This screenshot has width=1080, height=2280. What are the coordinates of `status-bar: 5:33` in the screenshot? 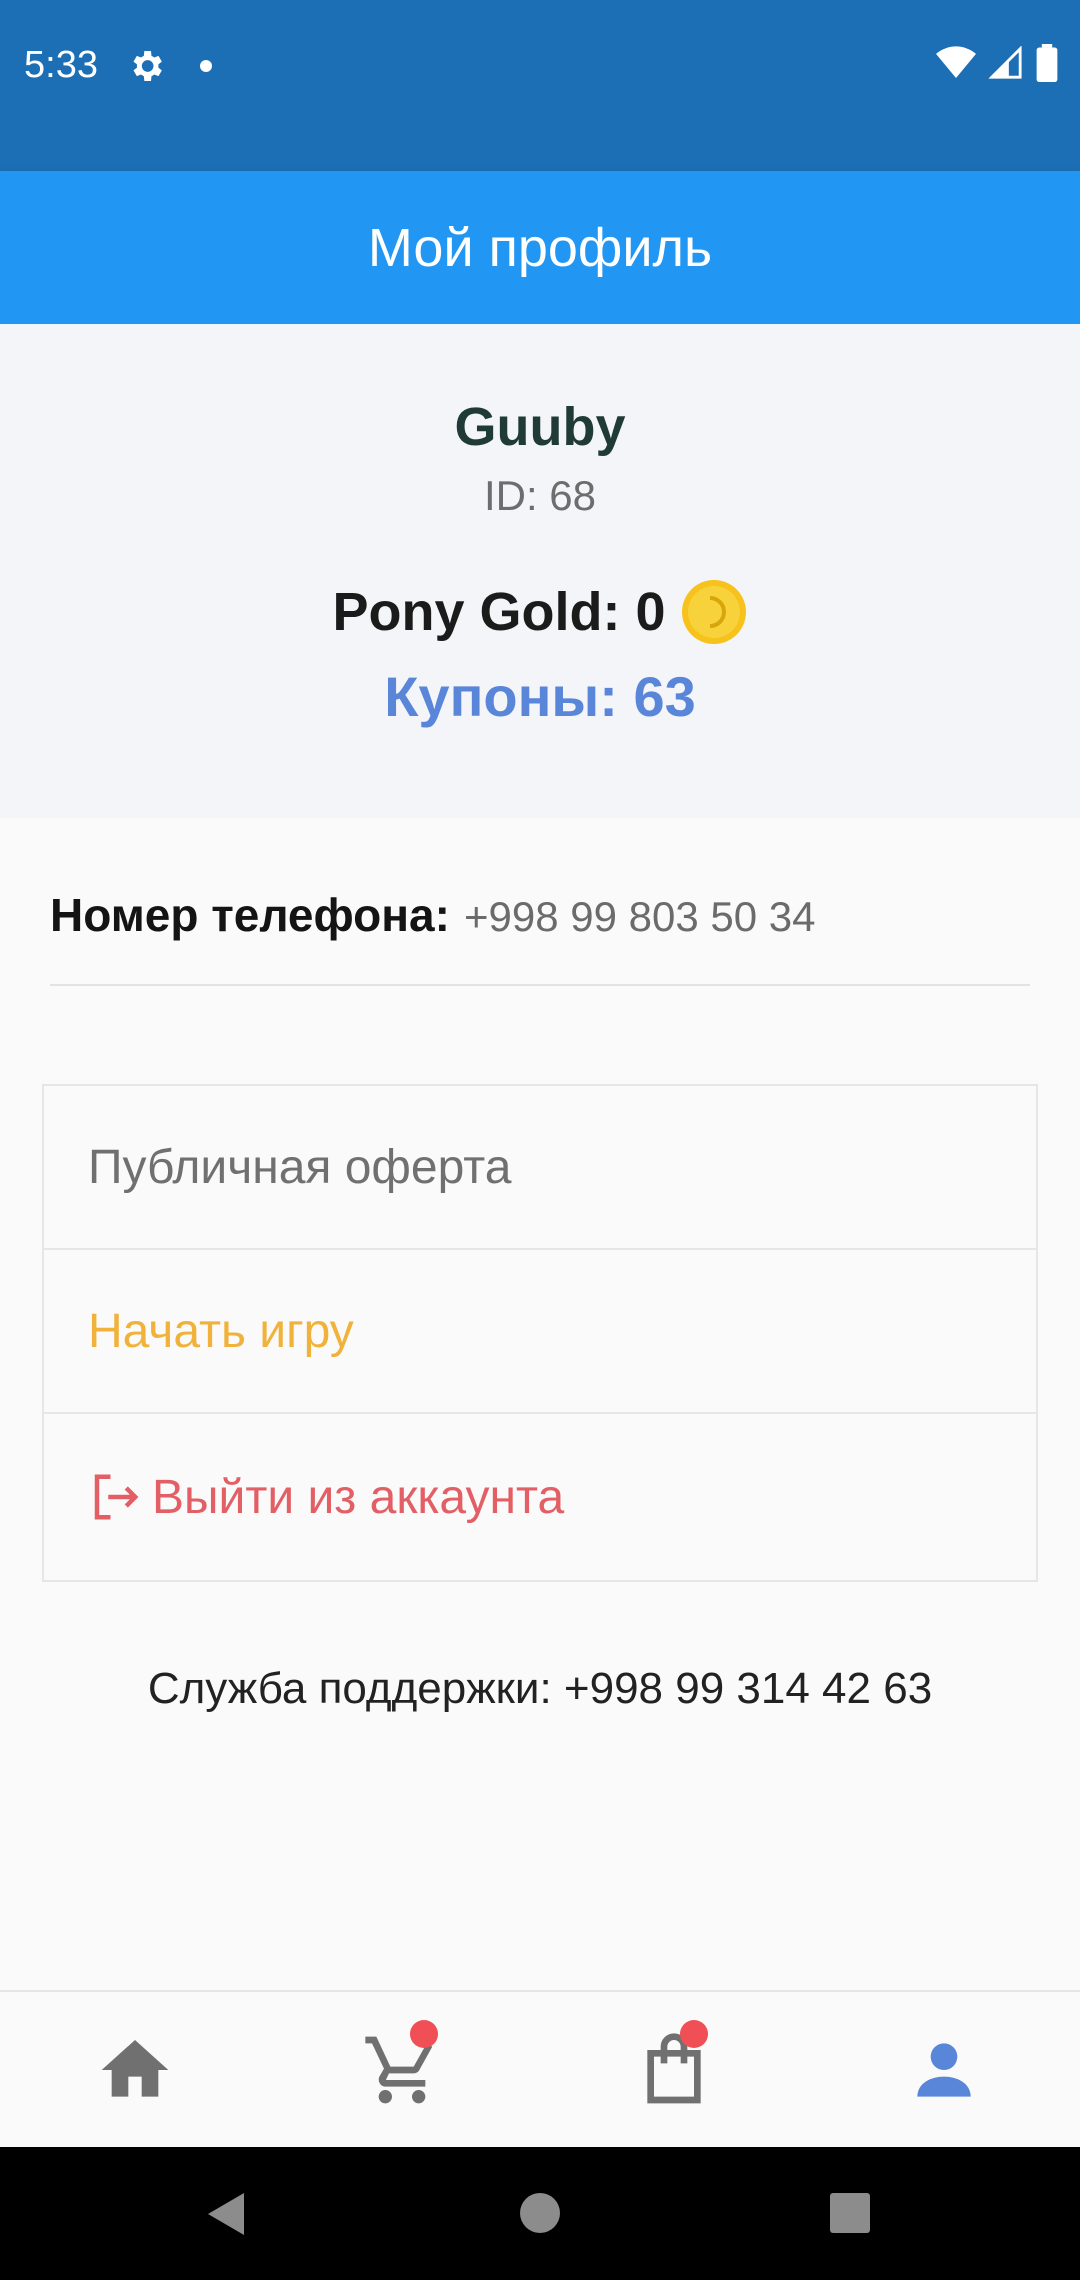 It's located at (540, 85).